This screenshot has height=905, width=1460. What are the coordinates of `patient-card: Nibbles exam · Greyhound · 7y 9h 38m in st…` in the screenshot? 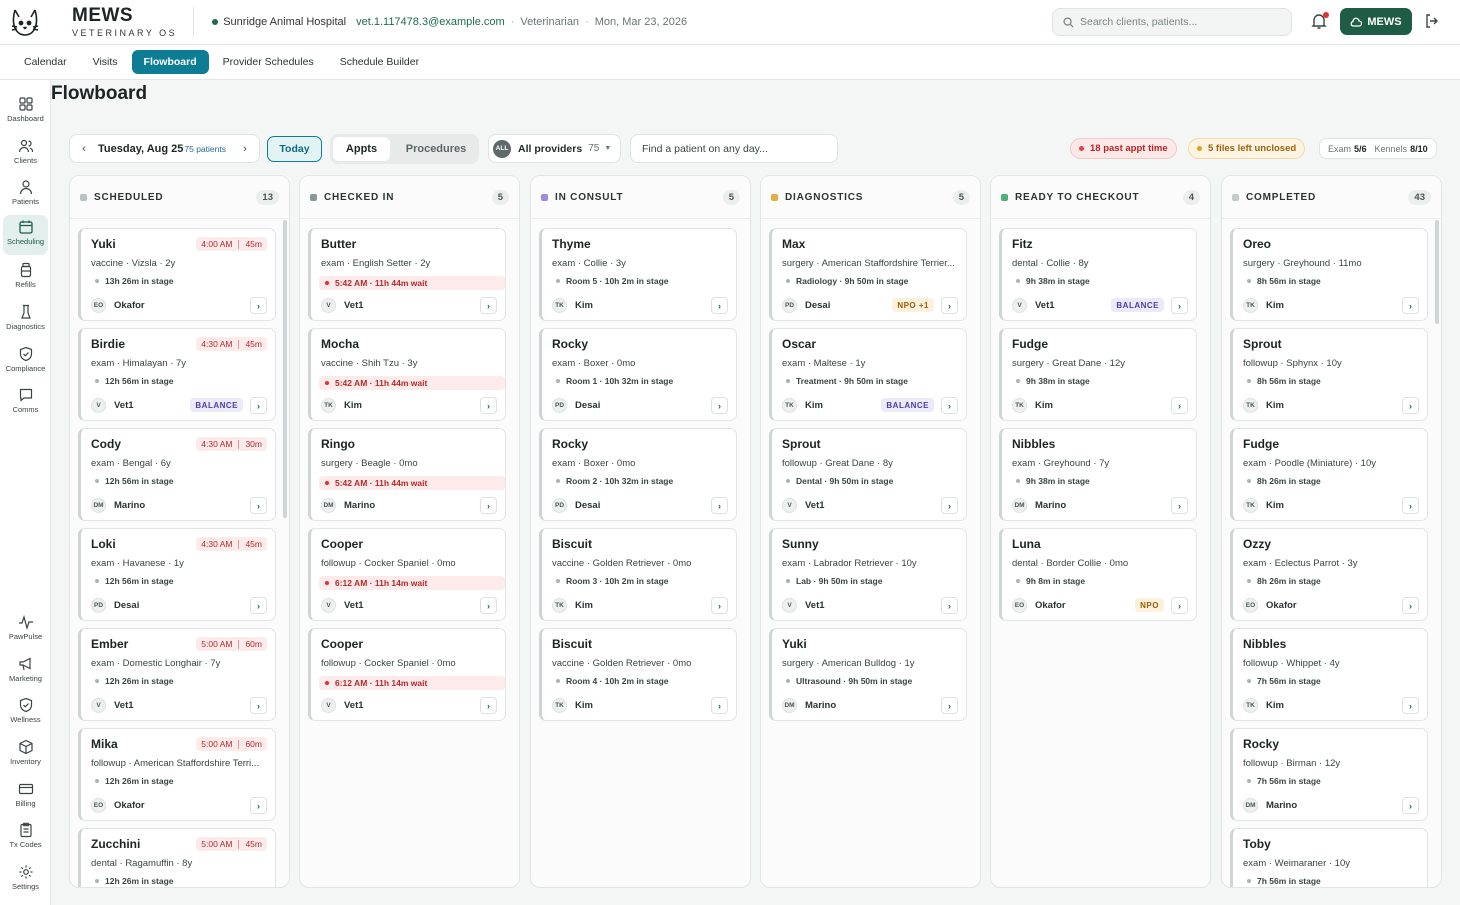 It's located at (1098, 474).